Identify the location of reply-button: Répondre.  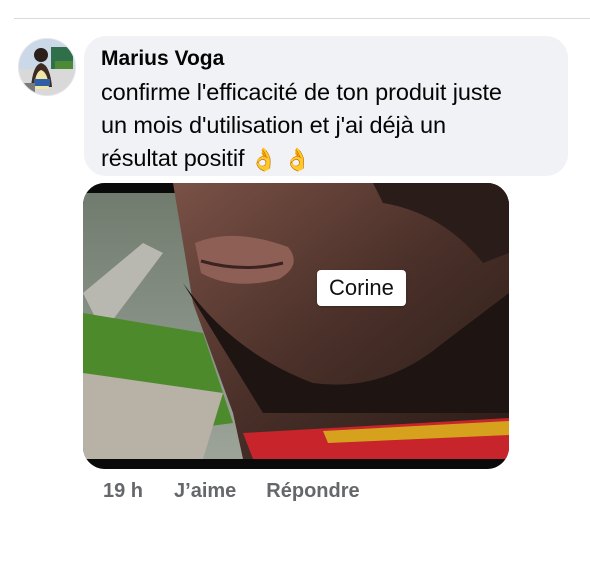
(312, 491).